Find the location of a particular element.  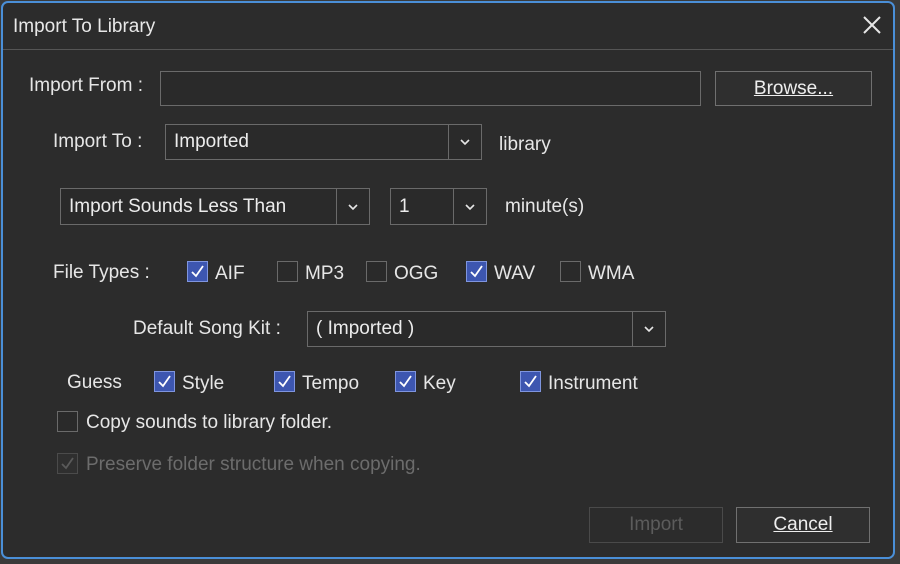

aif-checkbox is located at coordinates (197, 271).